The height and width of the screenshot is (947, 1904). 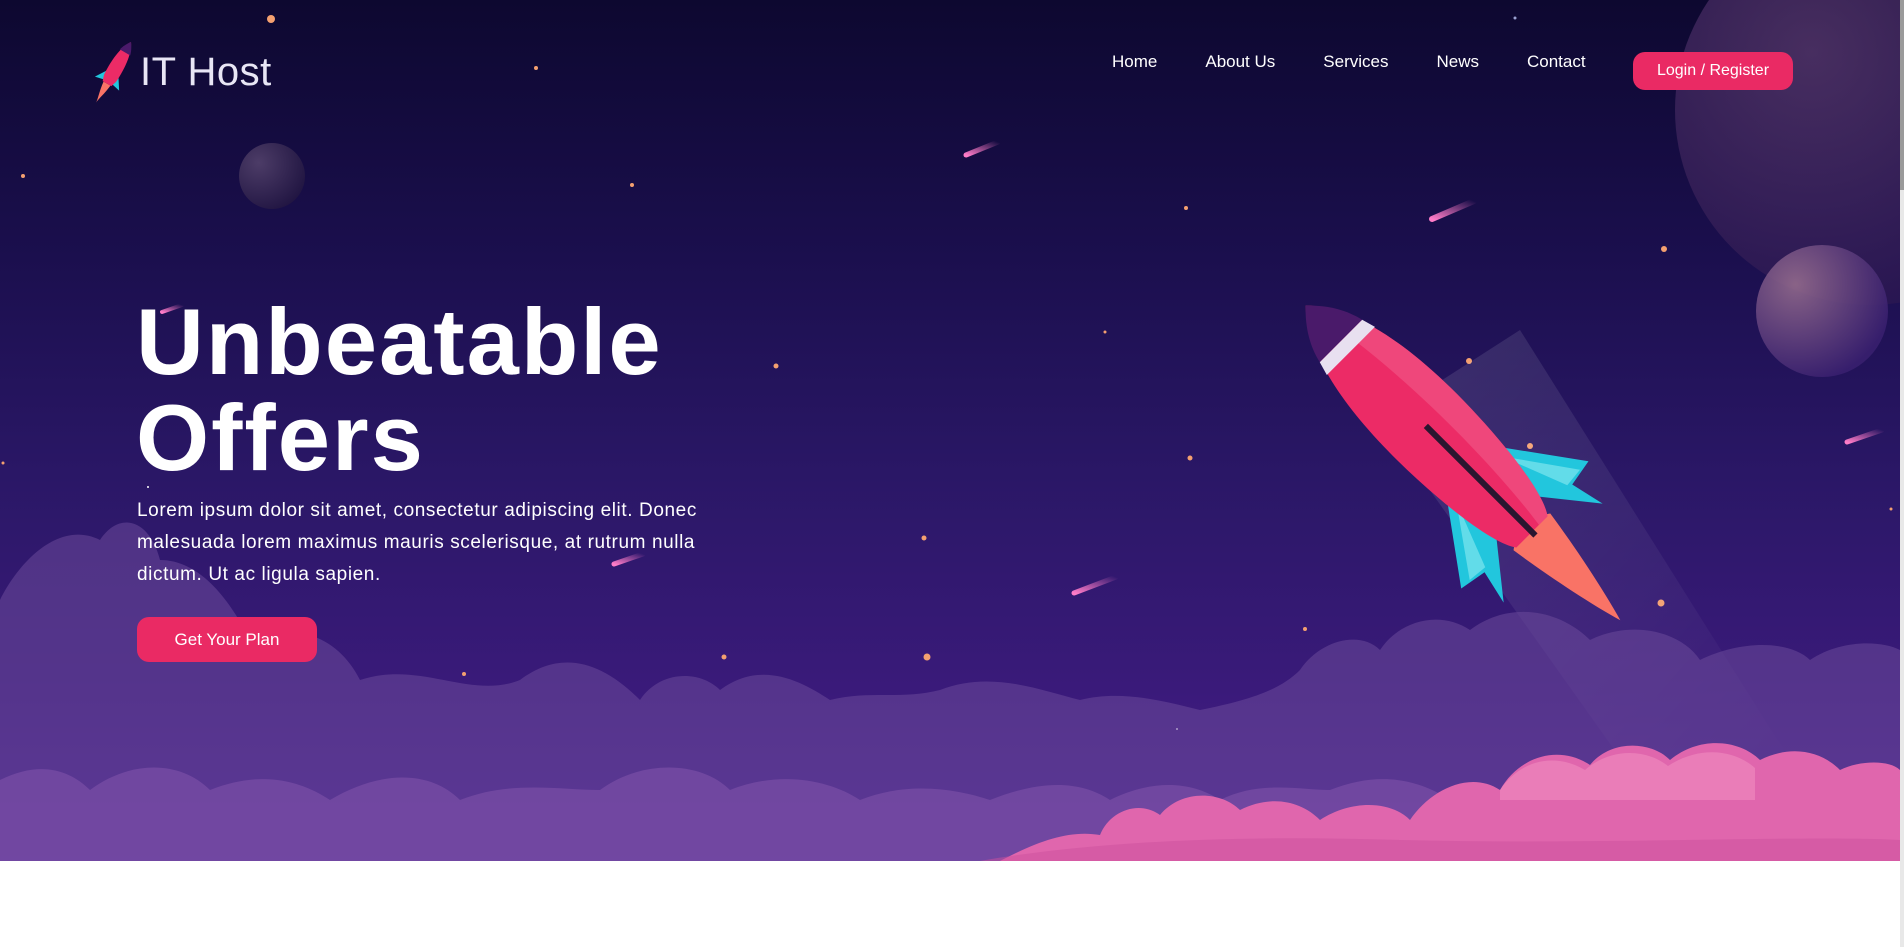 I want to click on planet-medium, so click(x=1822, y=311).